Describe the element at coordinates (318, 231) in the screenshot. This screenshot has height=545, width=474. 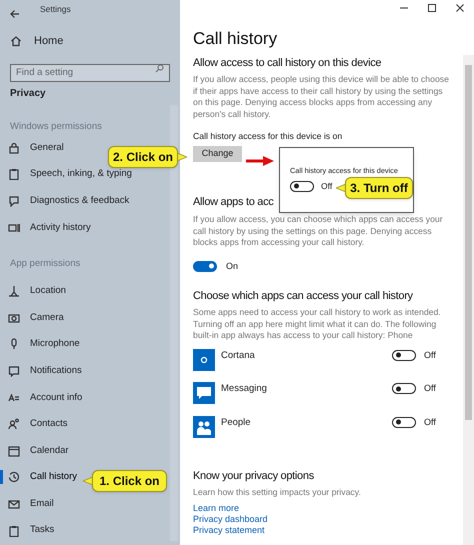
I see `description: If you allow access, you can choose which apps can access your call history by using the settings on this page. Denying access blocks apps from accessing your call history.` at that location.